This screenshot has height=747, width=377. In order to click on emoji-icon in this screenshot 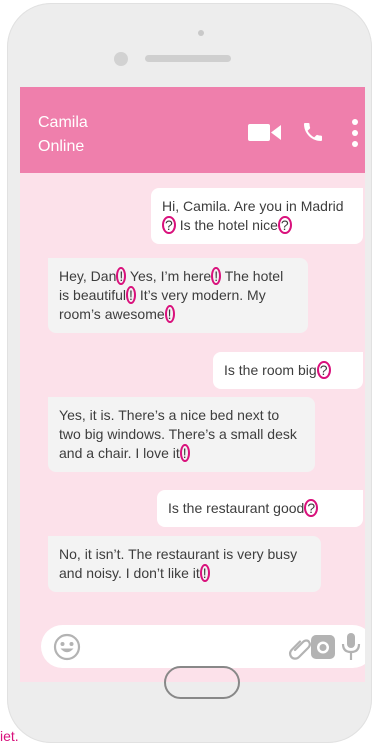, I will do `click(67, 647)`.